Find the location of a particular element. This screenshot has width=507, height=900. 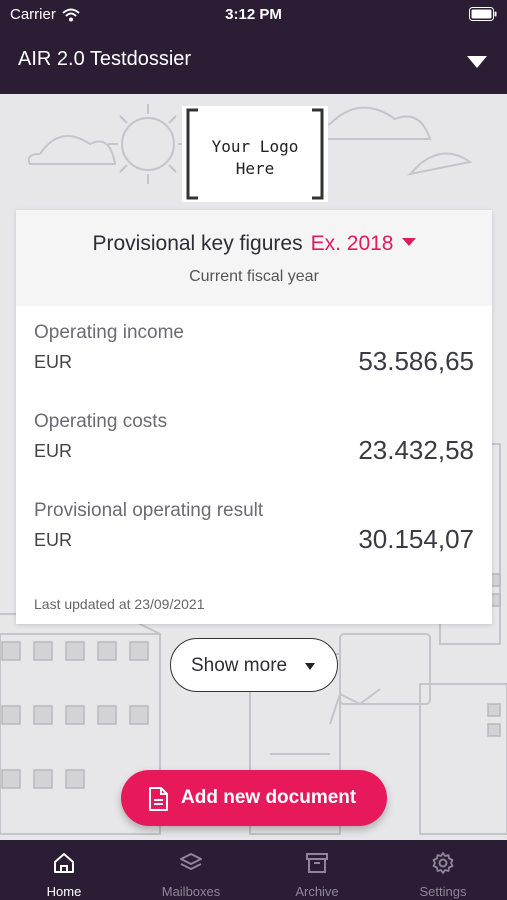

figure-value: 23.432,58 is located at coordinates (416, 450).